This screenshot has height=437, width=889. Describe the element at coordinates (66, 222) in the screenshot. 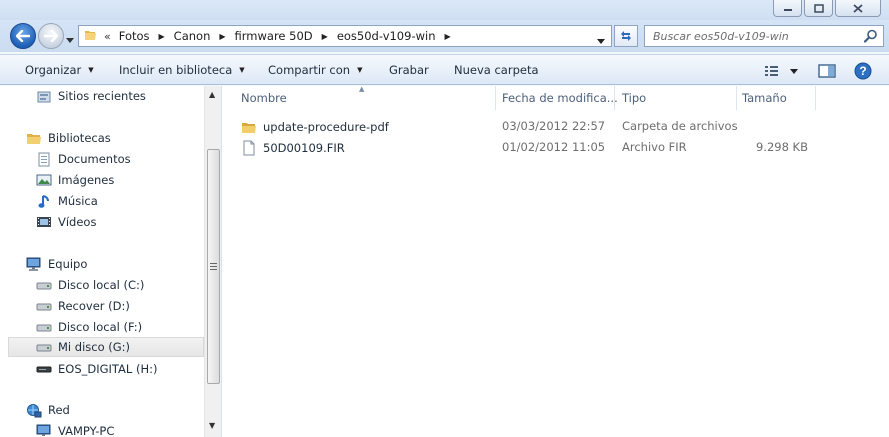

I see `nav-item-videos: Vídeos` at that location.